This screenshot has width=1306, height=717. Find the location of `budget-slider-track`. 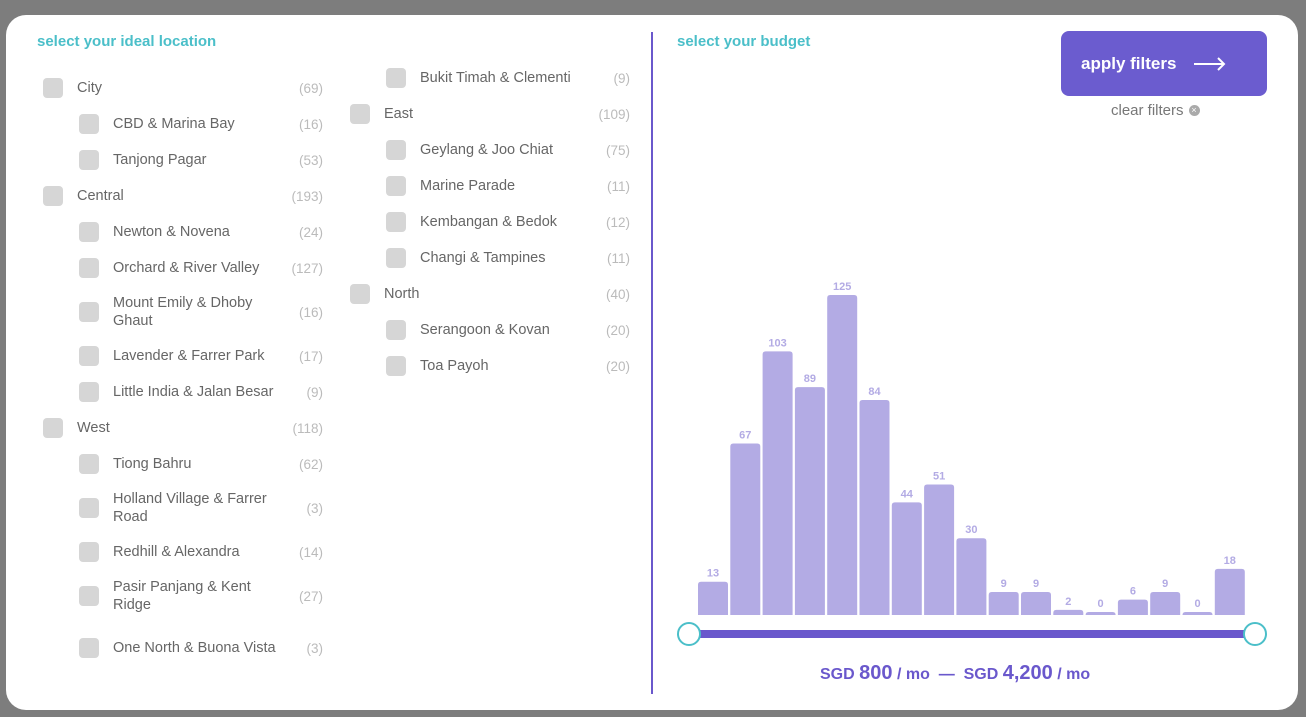

budget-slider-track is located at coordinates (971, 634).